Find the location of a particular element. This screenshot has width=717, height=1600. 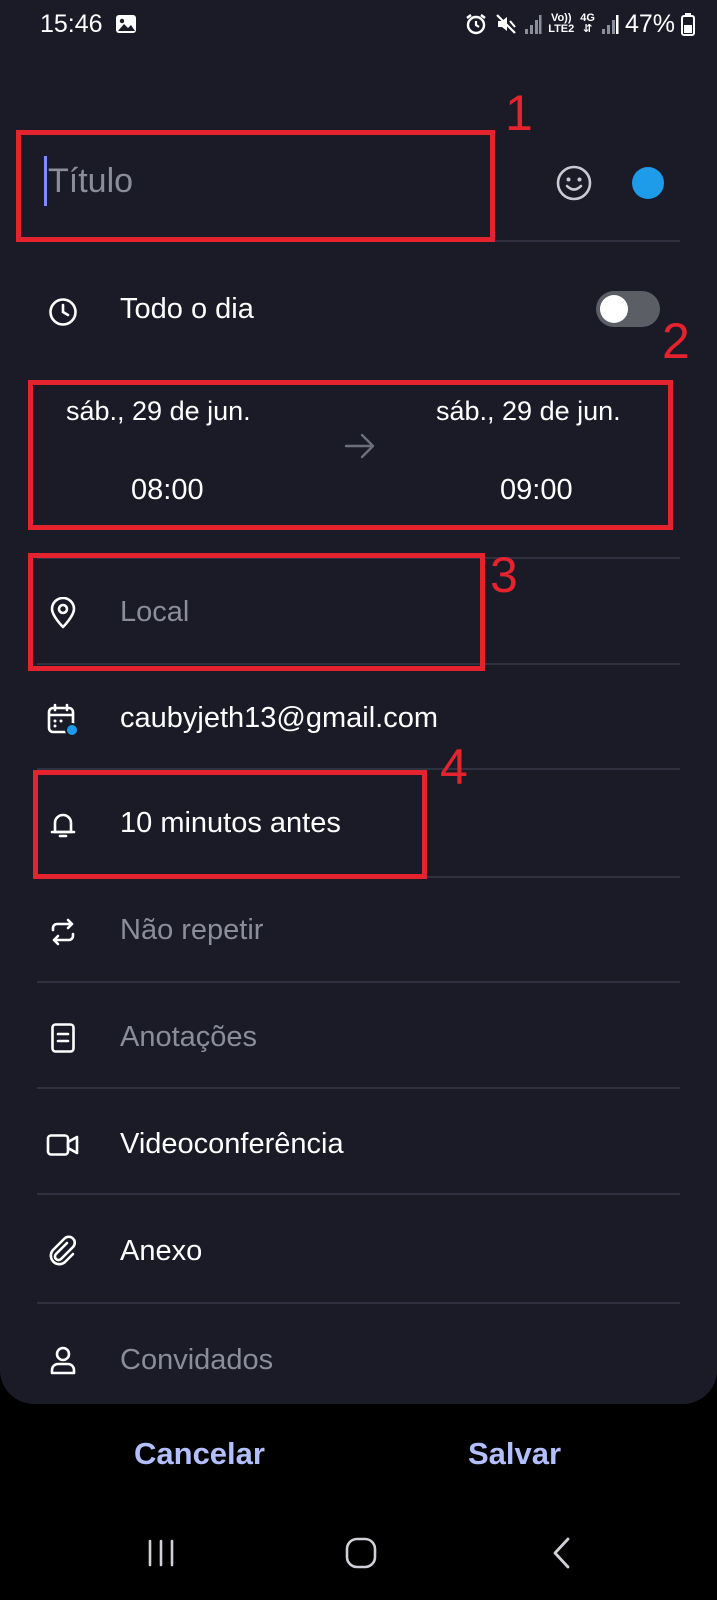

alarm-icon is located at coordinates (476, 24).